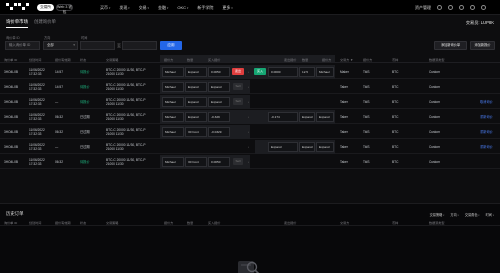 The width and height of the screenshot is (500, 273). Describe the element at coordinates (60, 45) in the screenshot. I see `side-select: 全部 ▾` at that location.